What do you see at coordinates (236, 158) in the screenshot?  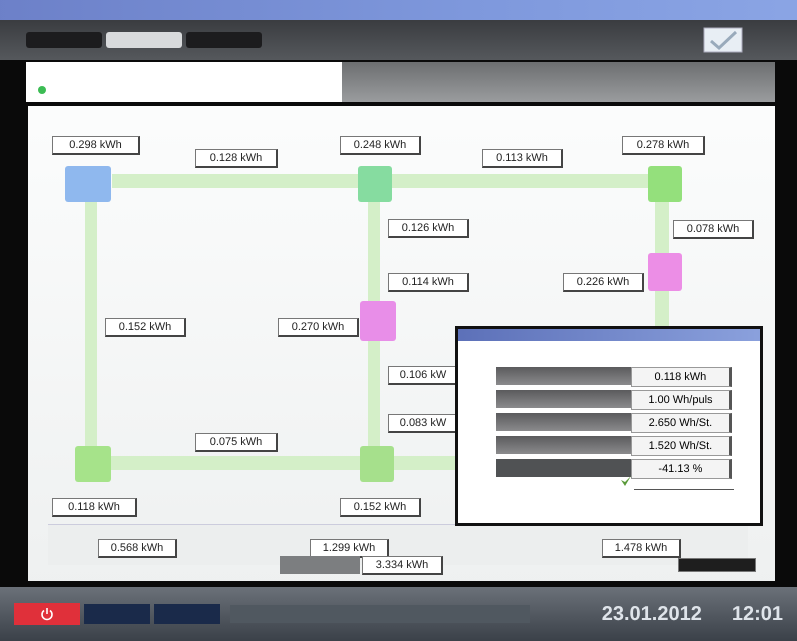 I see `reading-value: 0.128 kWh` at bounding box center [236, 158].